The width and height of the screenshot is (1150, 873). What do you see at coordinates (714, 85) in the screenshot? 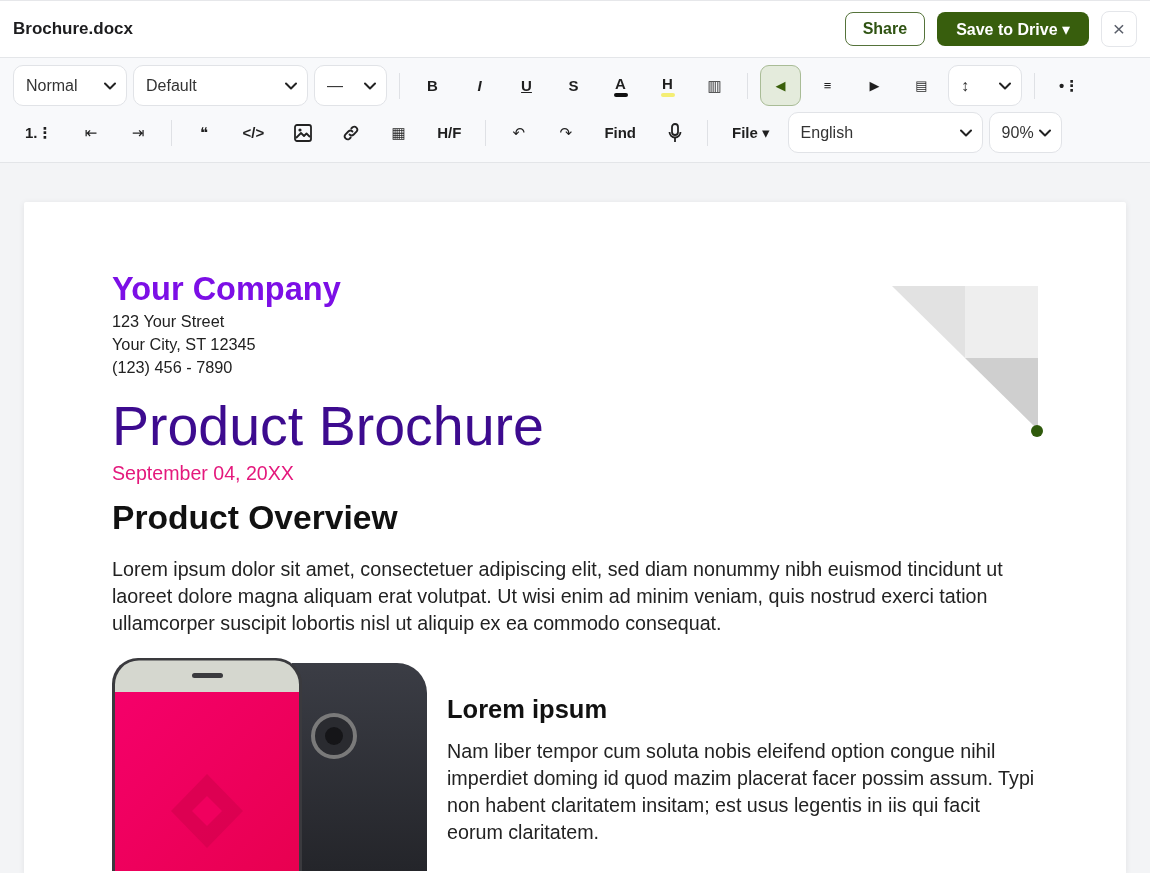
I see `toolbar-button: ▥` at bounding box center [714, 85].